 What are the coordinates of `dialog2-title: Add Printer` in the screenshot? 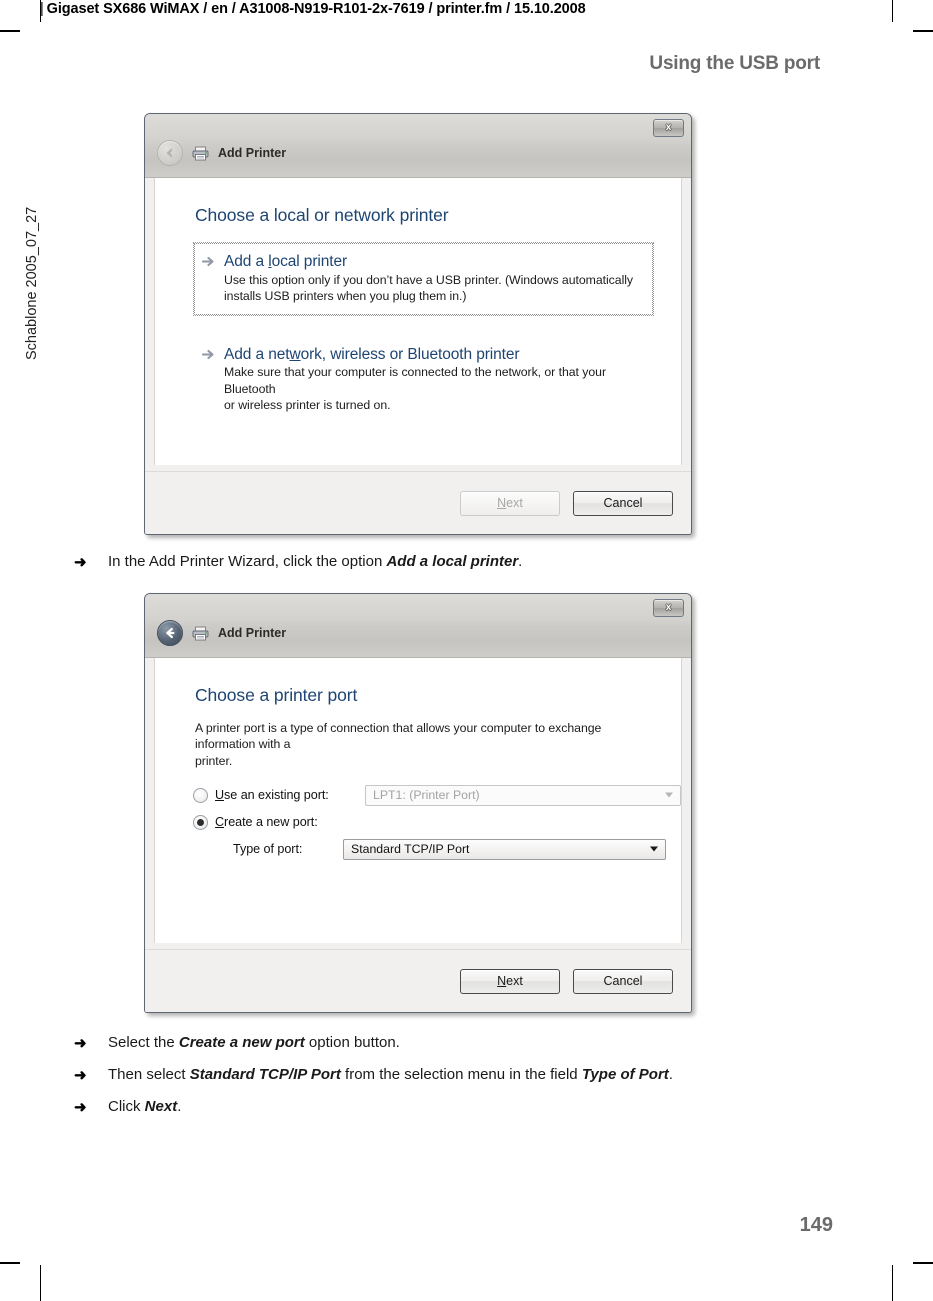 It's located at (252, 633).